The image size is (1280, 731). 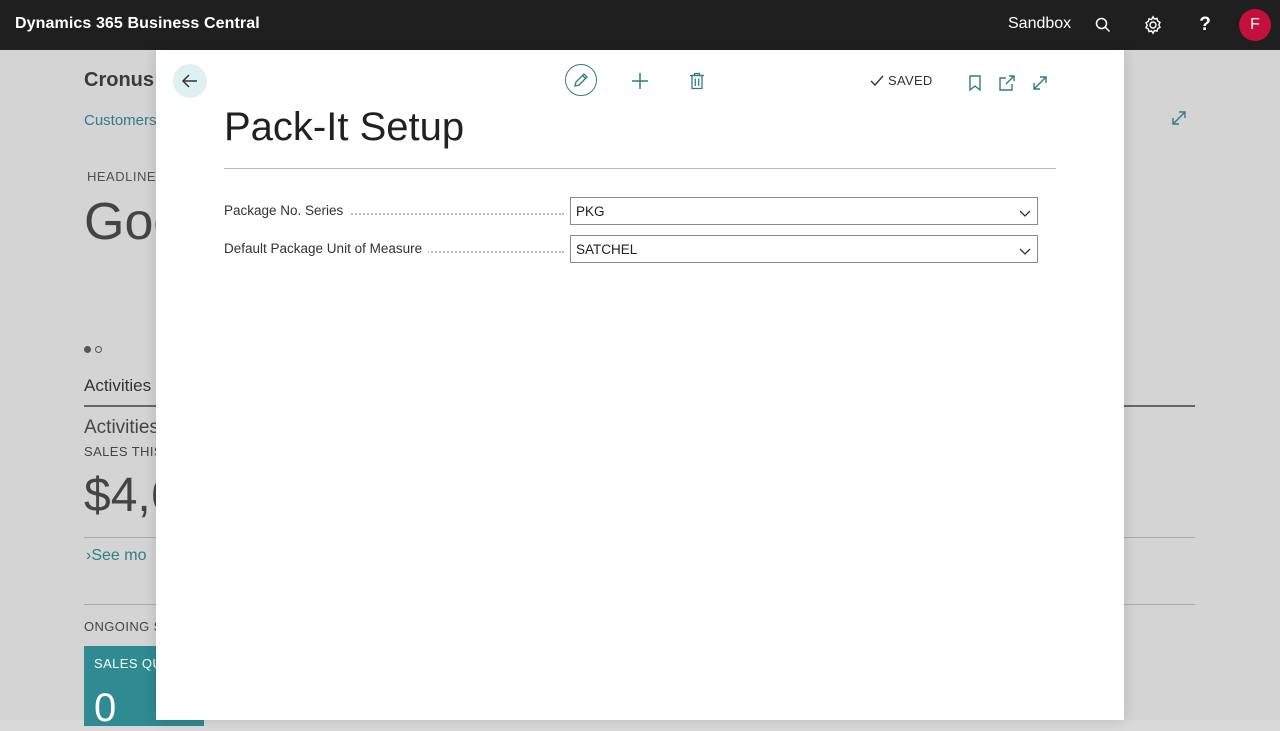 I want to click on search-icon, so click(x=1103, y=25).